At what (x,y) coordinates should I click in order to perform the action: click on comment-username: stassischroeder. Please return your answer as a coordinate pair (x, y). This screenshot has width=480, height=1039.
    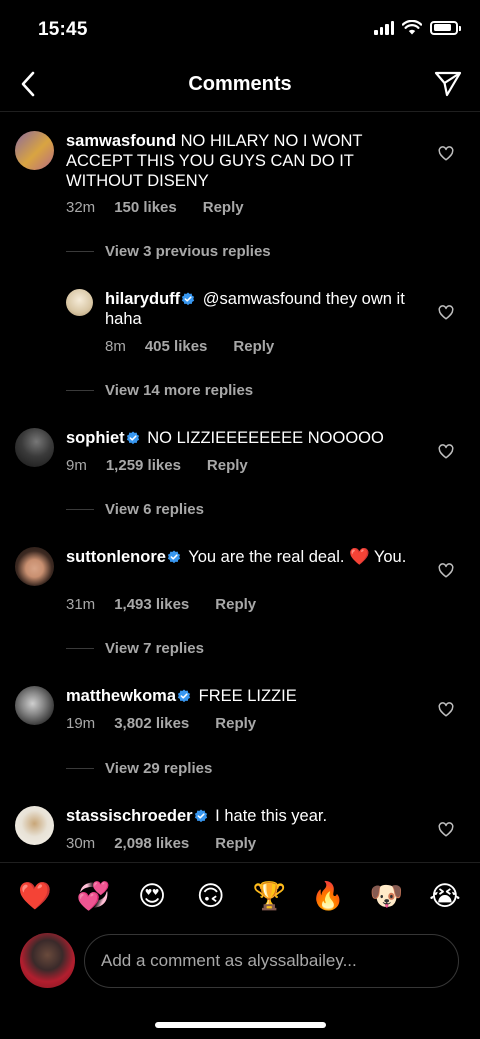
    Looking at the image, I should click on (129, 816).